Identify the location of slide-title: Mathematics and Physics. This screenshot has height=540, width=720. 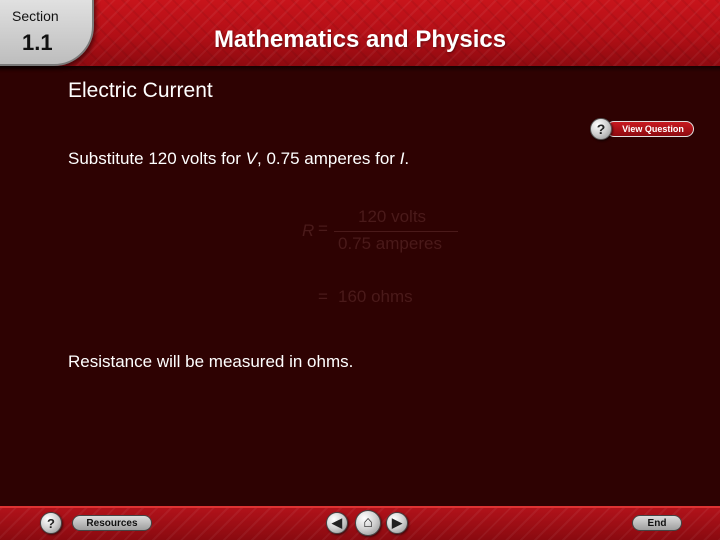
(360, 39).